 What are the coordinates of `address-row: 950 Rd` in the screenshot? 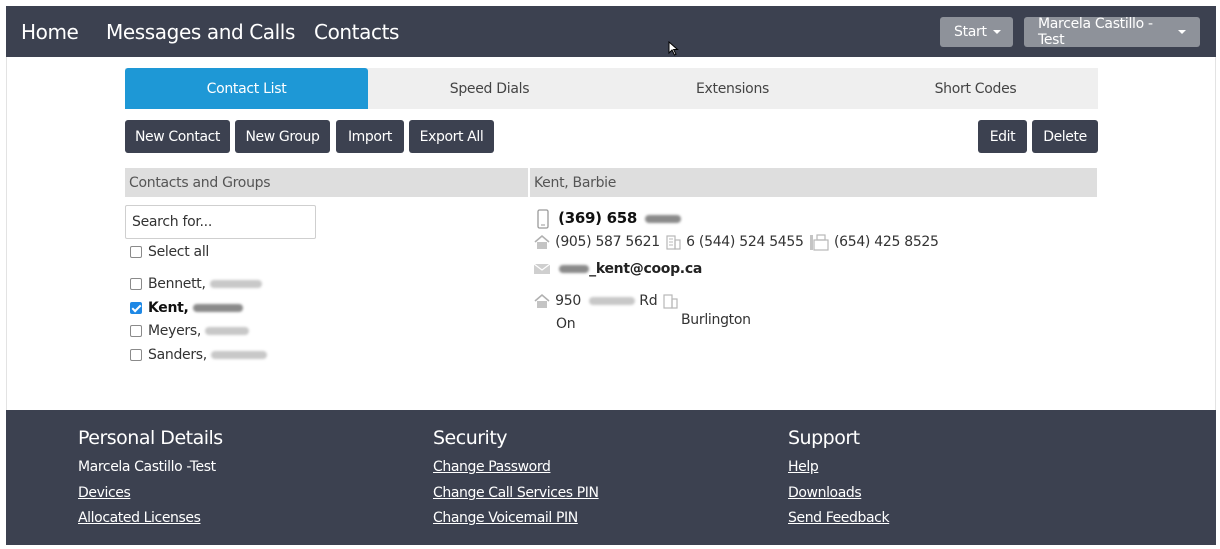 It's located at (606, 301).